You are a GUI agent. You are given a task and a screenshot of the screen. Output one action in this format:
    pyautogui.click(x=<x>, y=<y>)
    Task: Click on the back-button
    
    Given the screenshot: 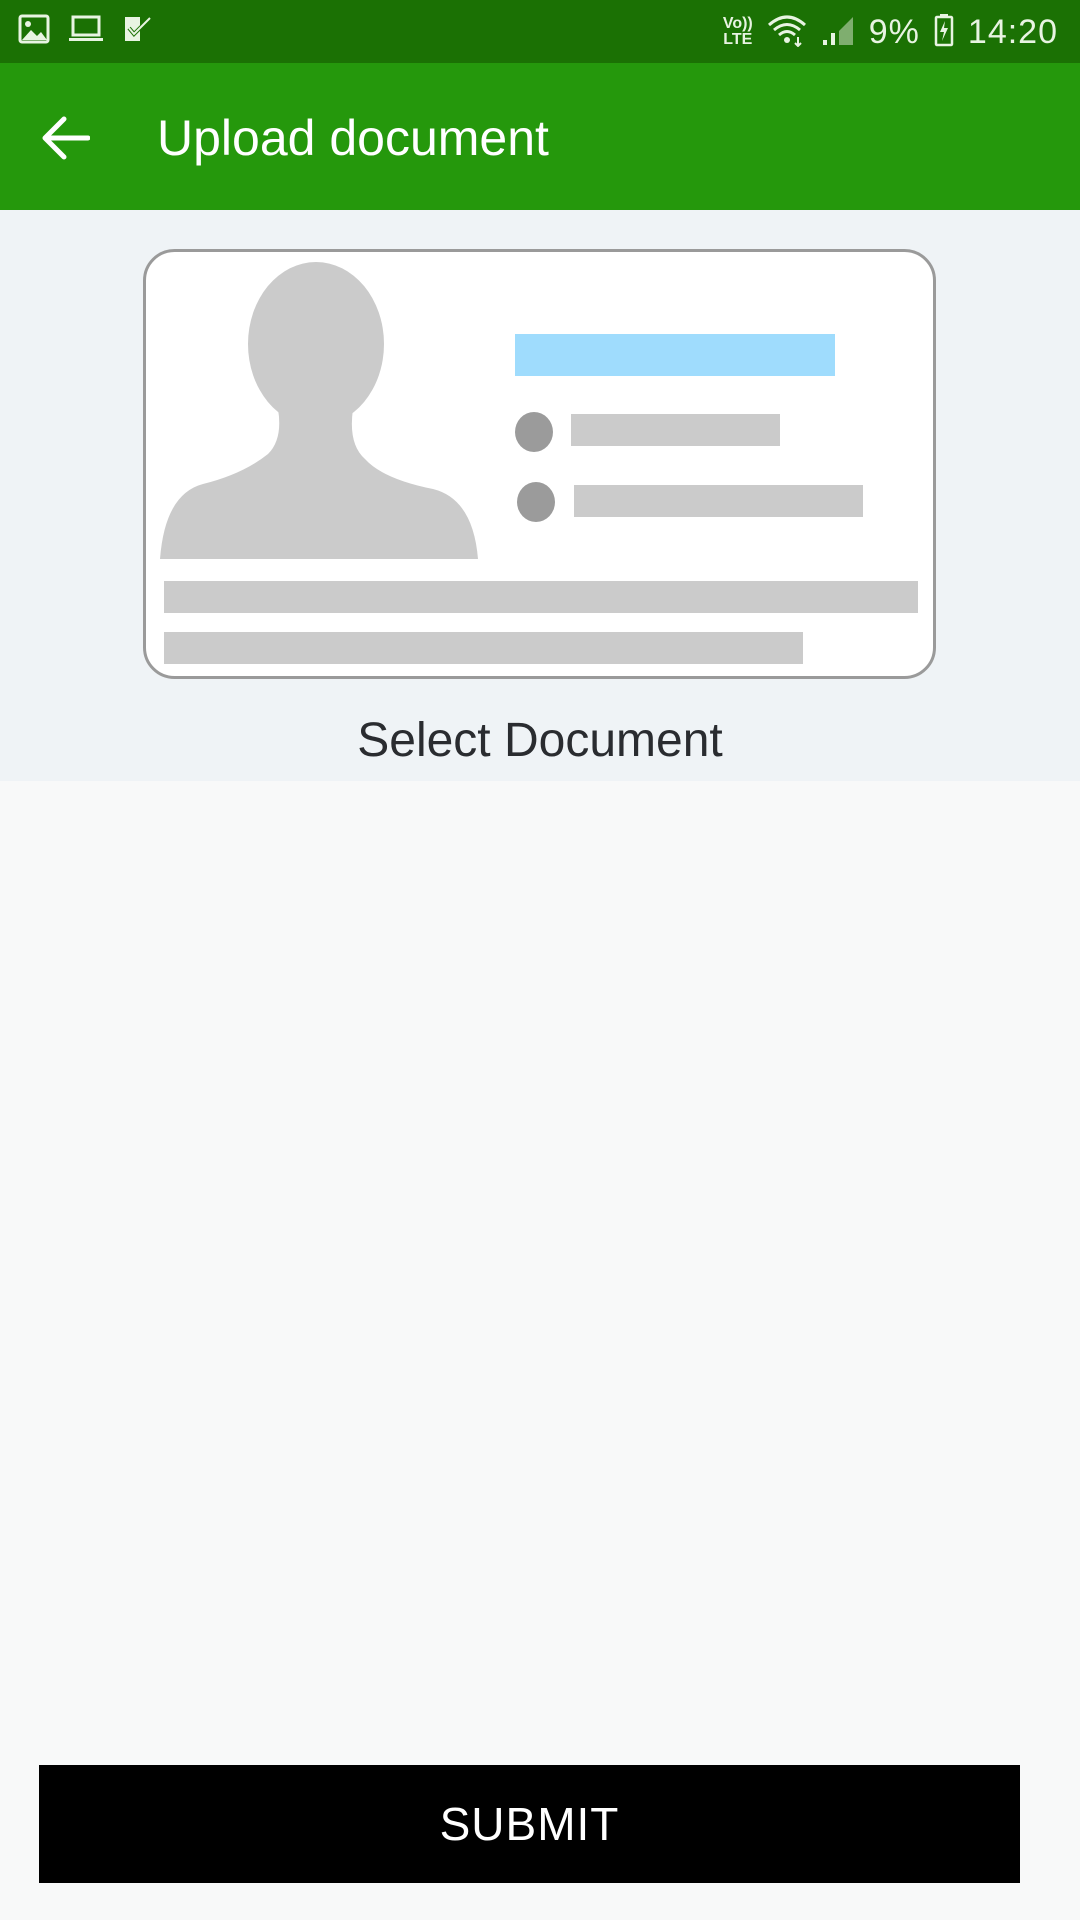 What is the action you would take?
    pyautogui.click(x=65, y=140)
    